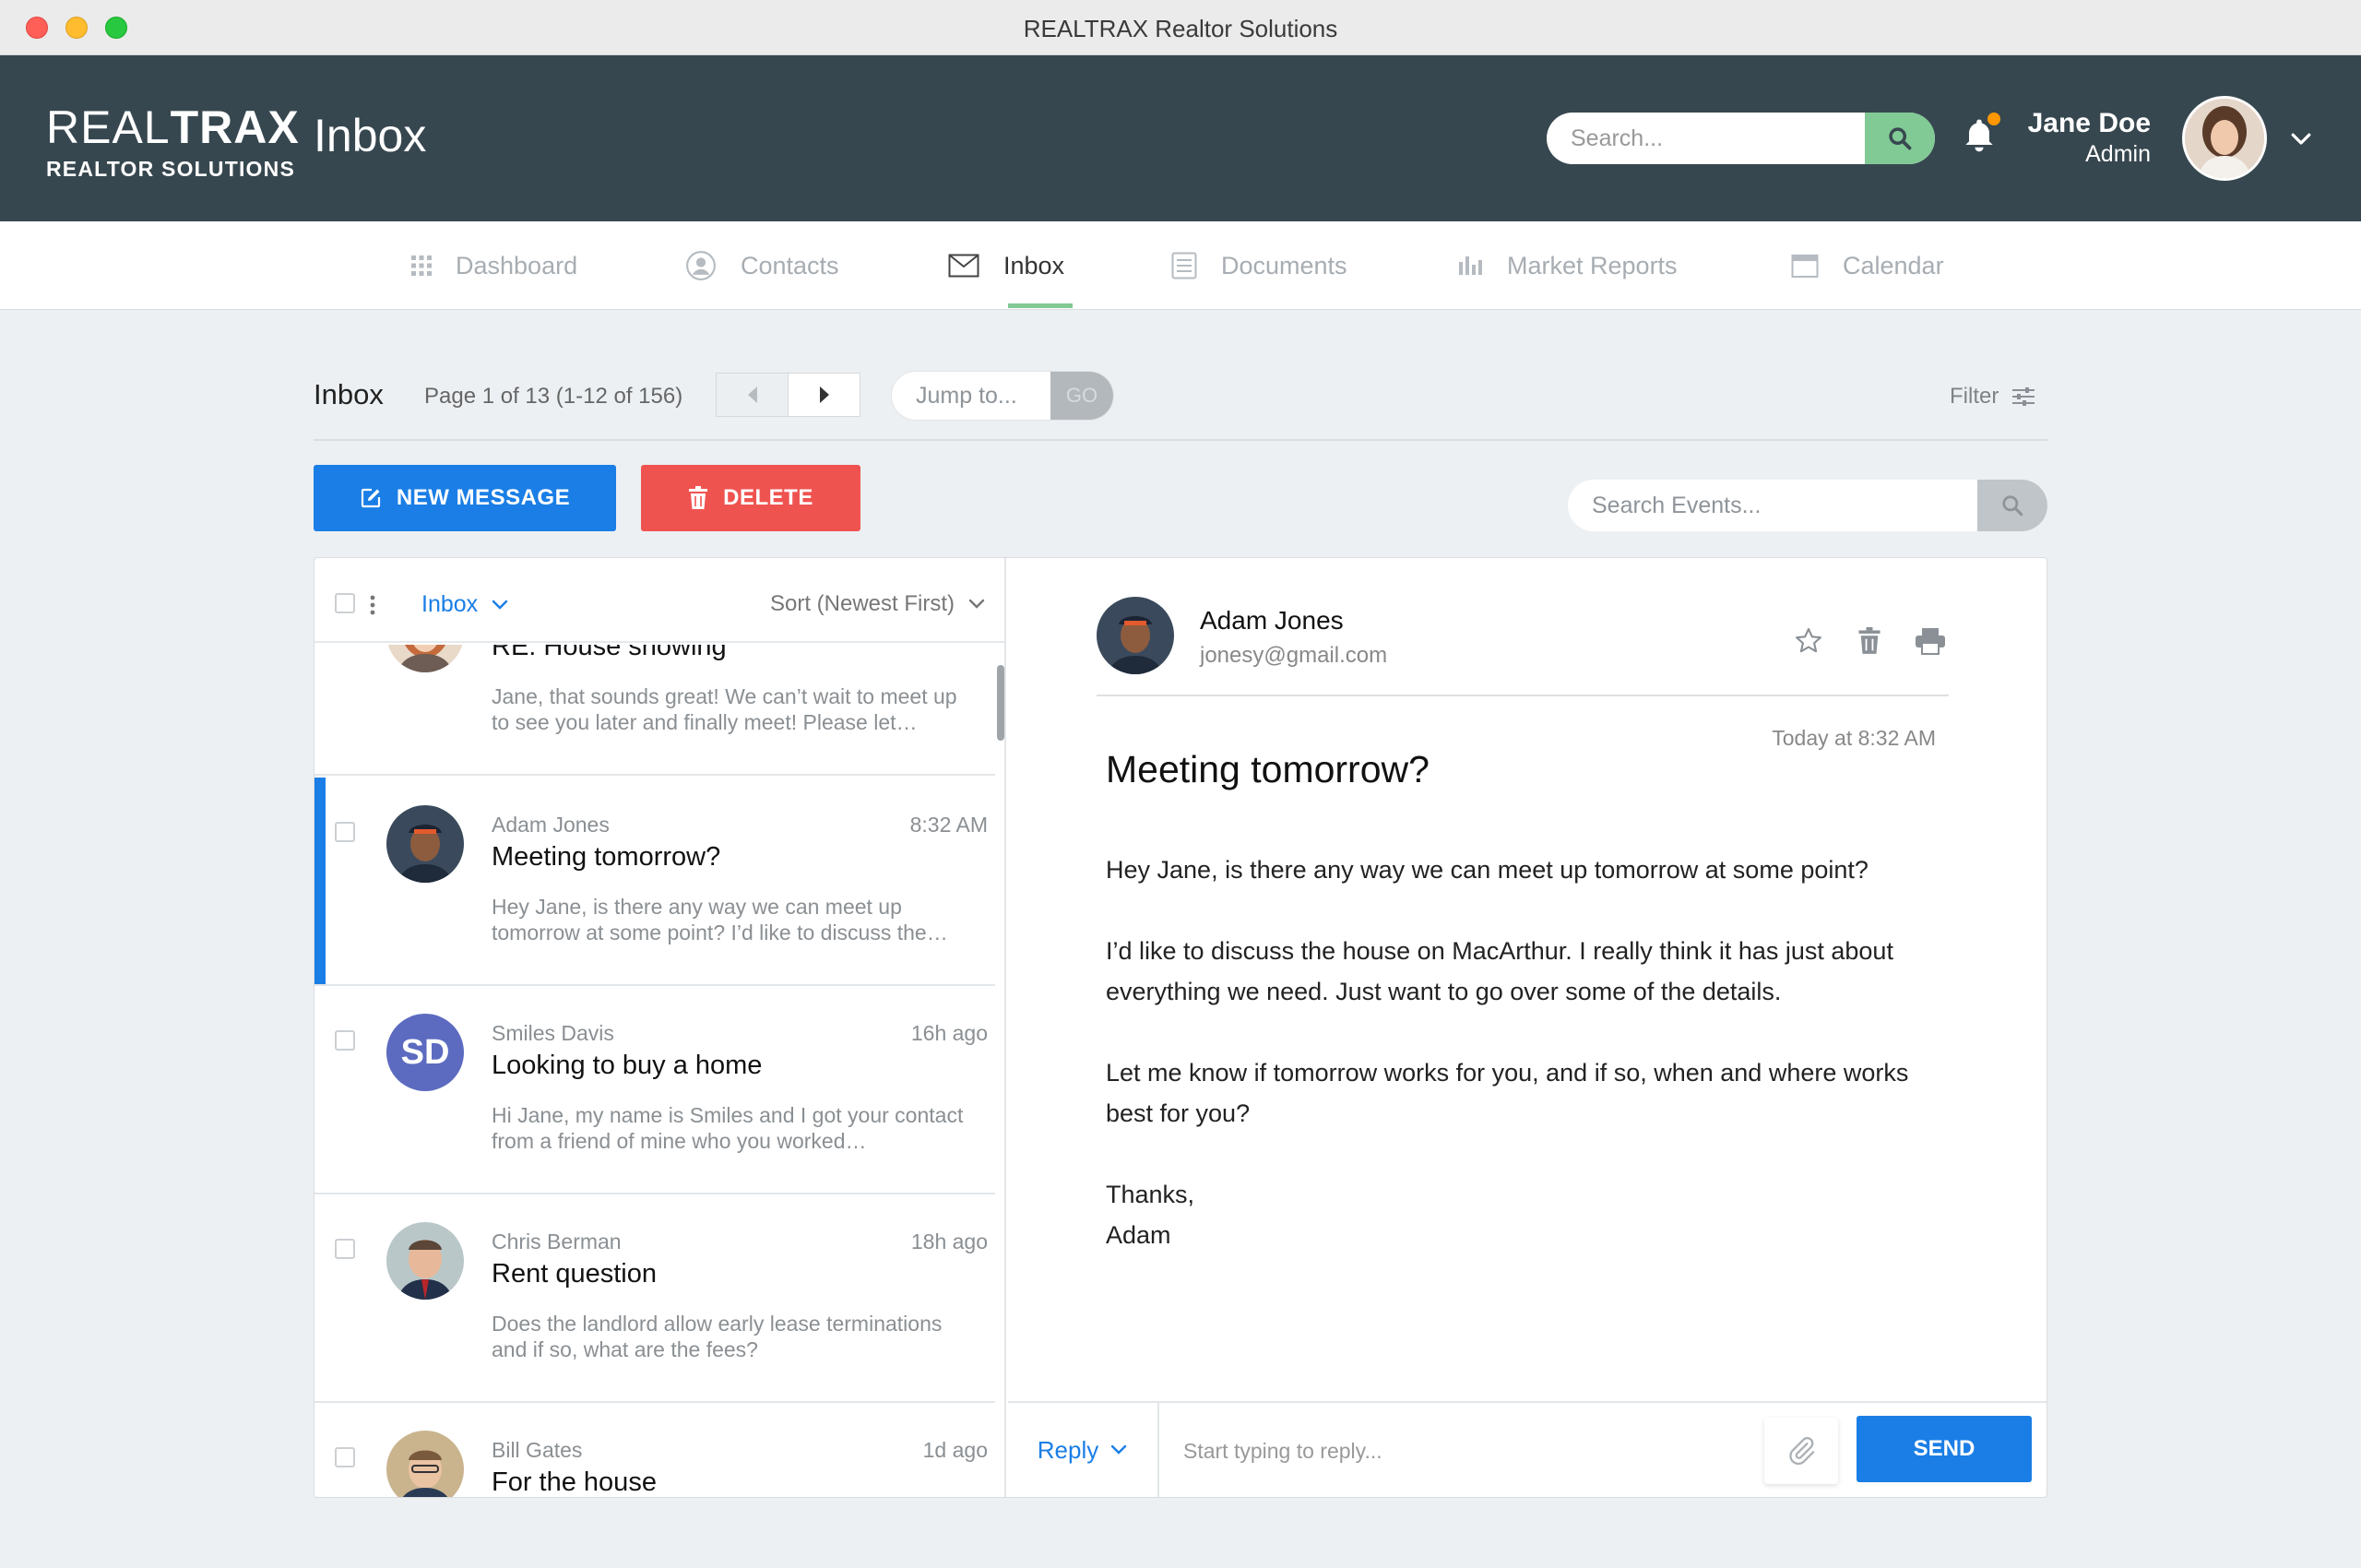 The height and width of the screenshot is (1568, 2361). I want to click on global-search-button, so click(1900, 138).